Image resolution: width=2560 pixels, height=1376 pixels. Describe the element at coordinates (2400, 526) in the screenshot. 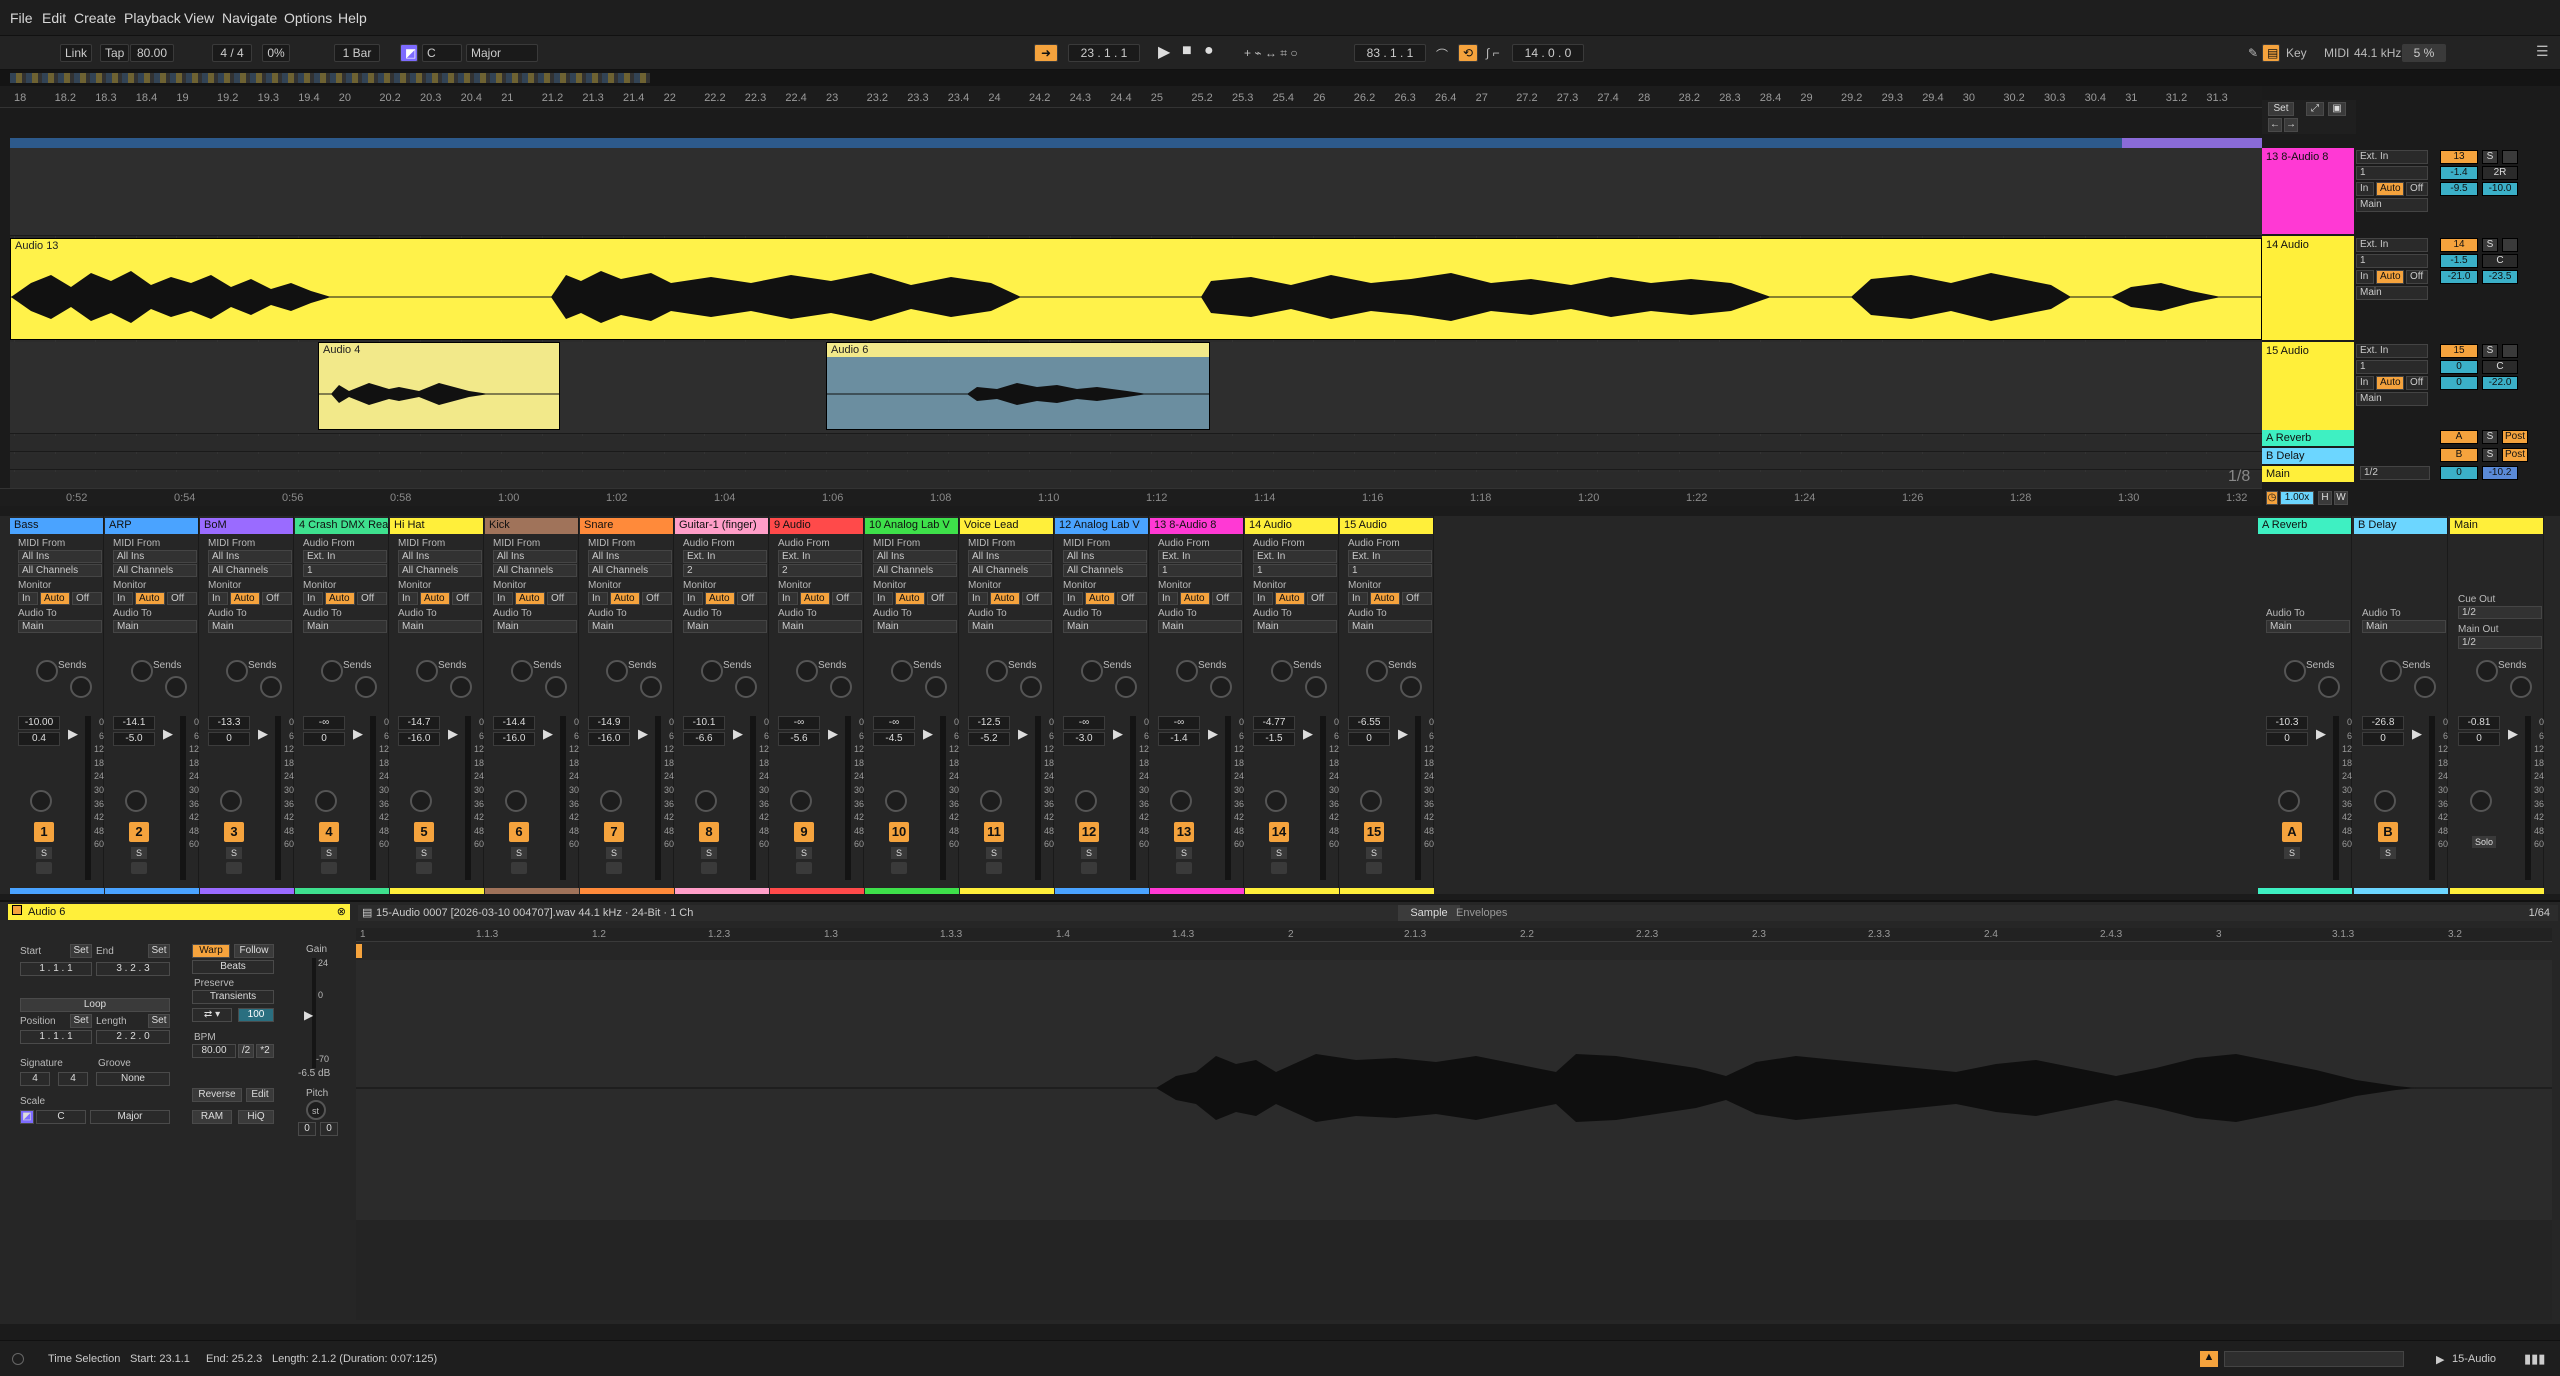

I see `strip-name: B Delay` at that location.